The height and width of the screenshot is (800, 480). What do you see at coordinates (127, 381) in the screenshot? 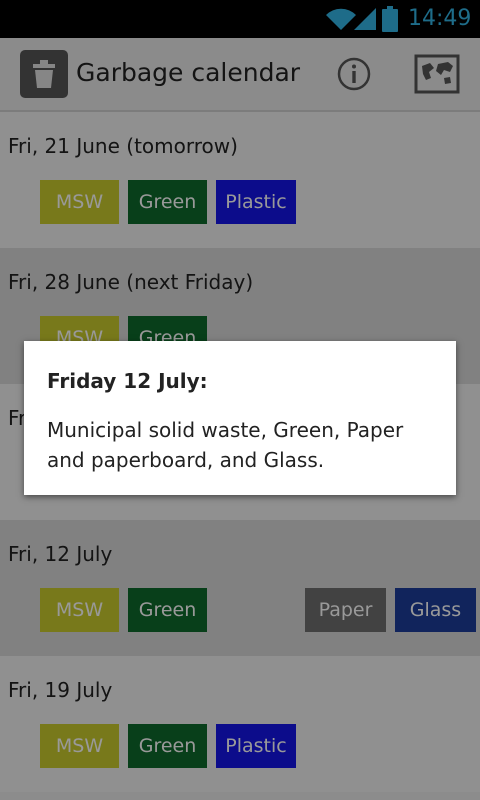
I see `dialog-title: Friday 12 July:` at bounding box center [127, 381].